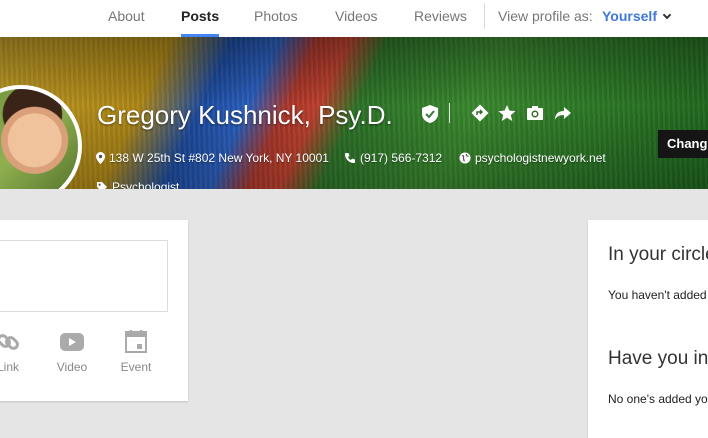  What do you see at coordinates (84, 276) in the screenshot?
I see `share-input` at bounding box center [84, 276].